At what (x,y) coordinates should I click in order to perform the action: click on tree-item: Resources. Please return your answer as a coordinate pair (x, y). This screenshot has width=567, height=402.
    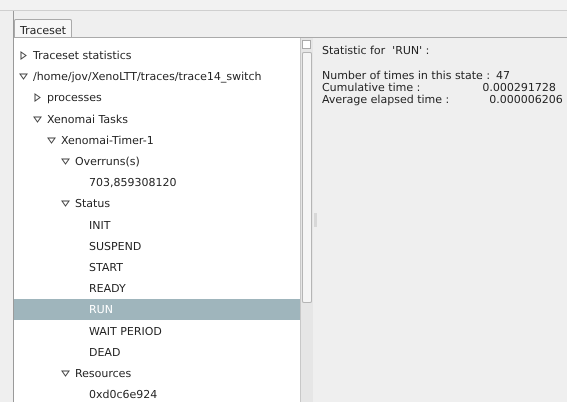
    Looking at the image, I should click on (157, 373).